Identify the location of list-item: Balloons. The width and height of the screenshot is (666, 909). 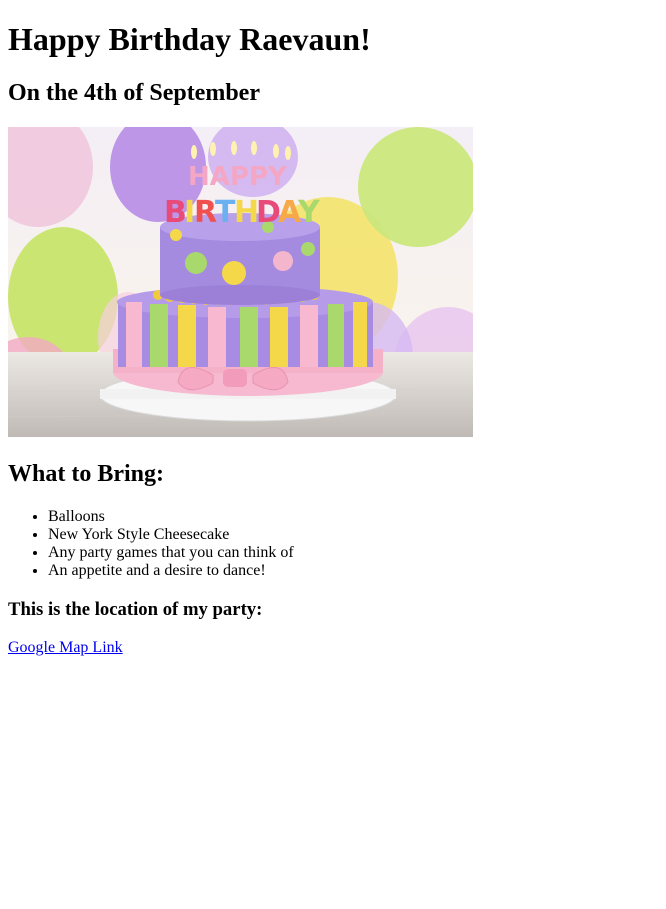
(171, 517).